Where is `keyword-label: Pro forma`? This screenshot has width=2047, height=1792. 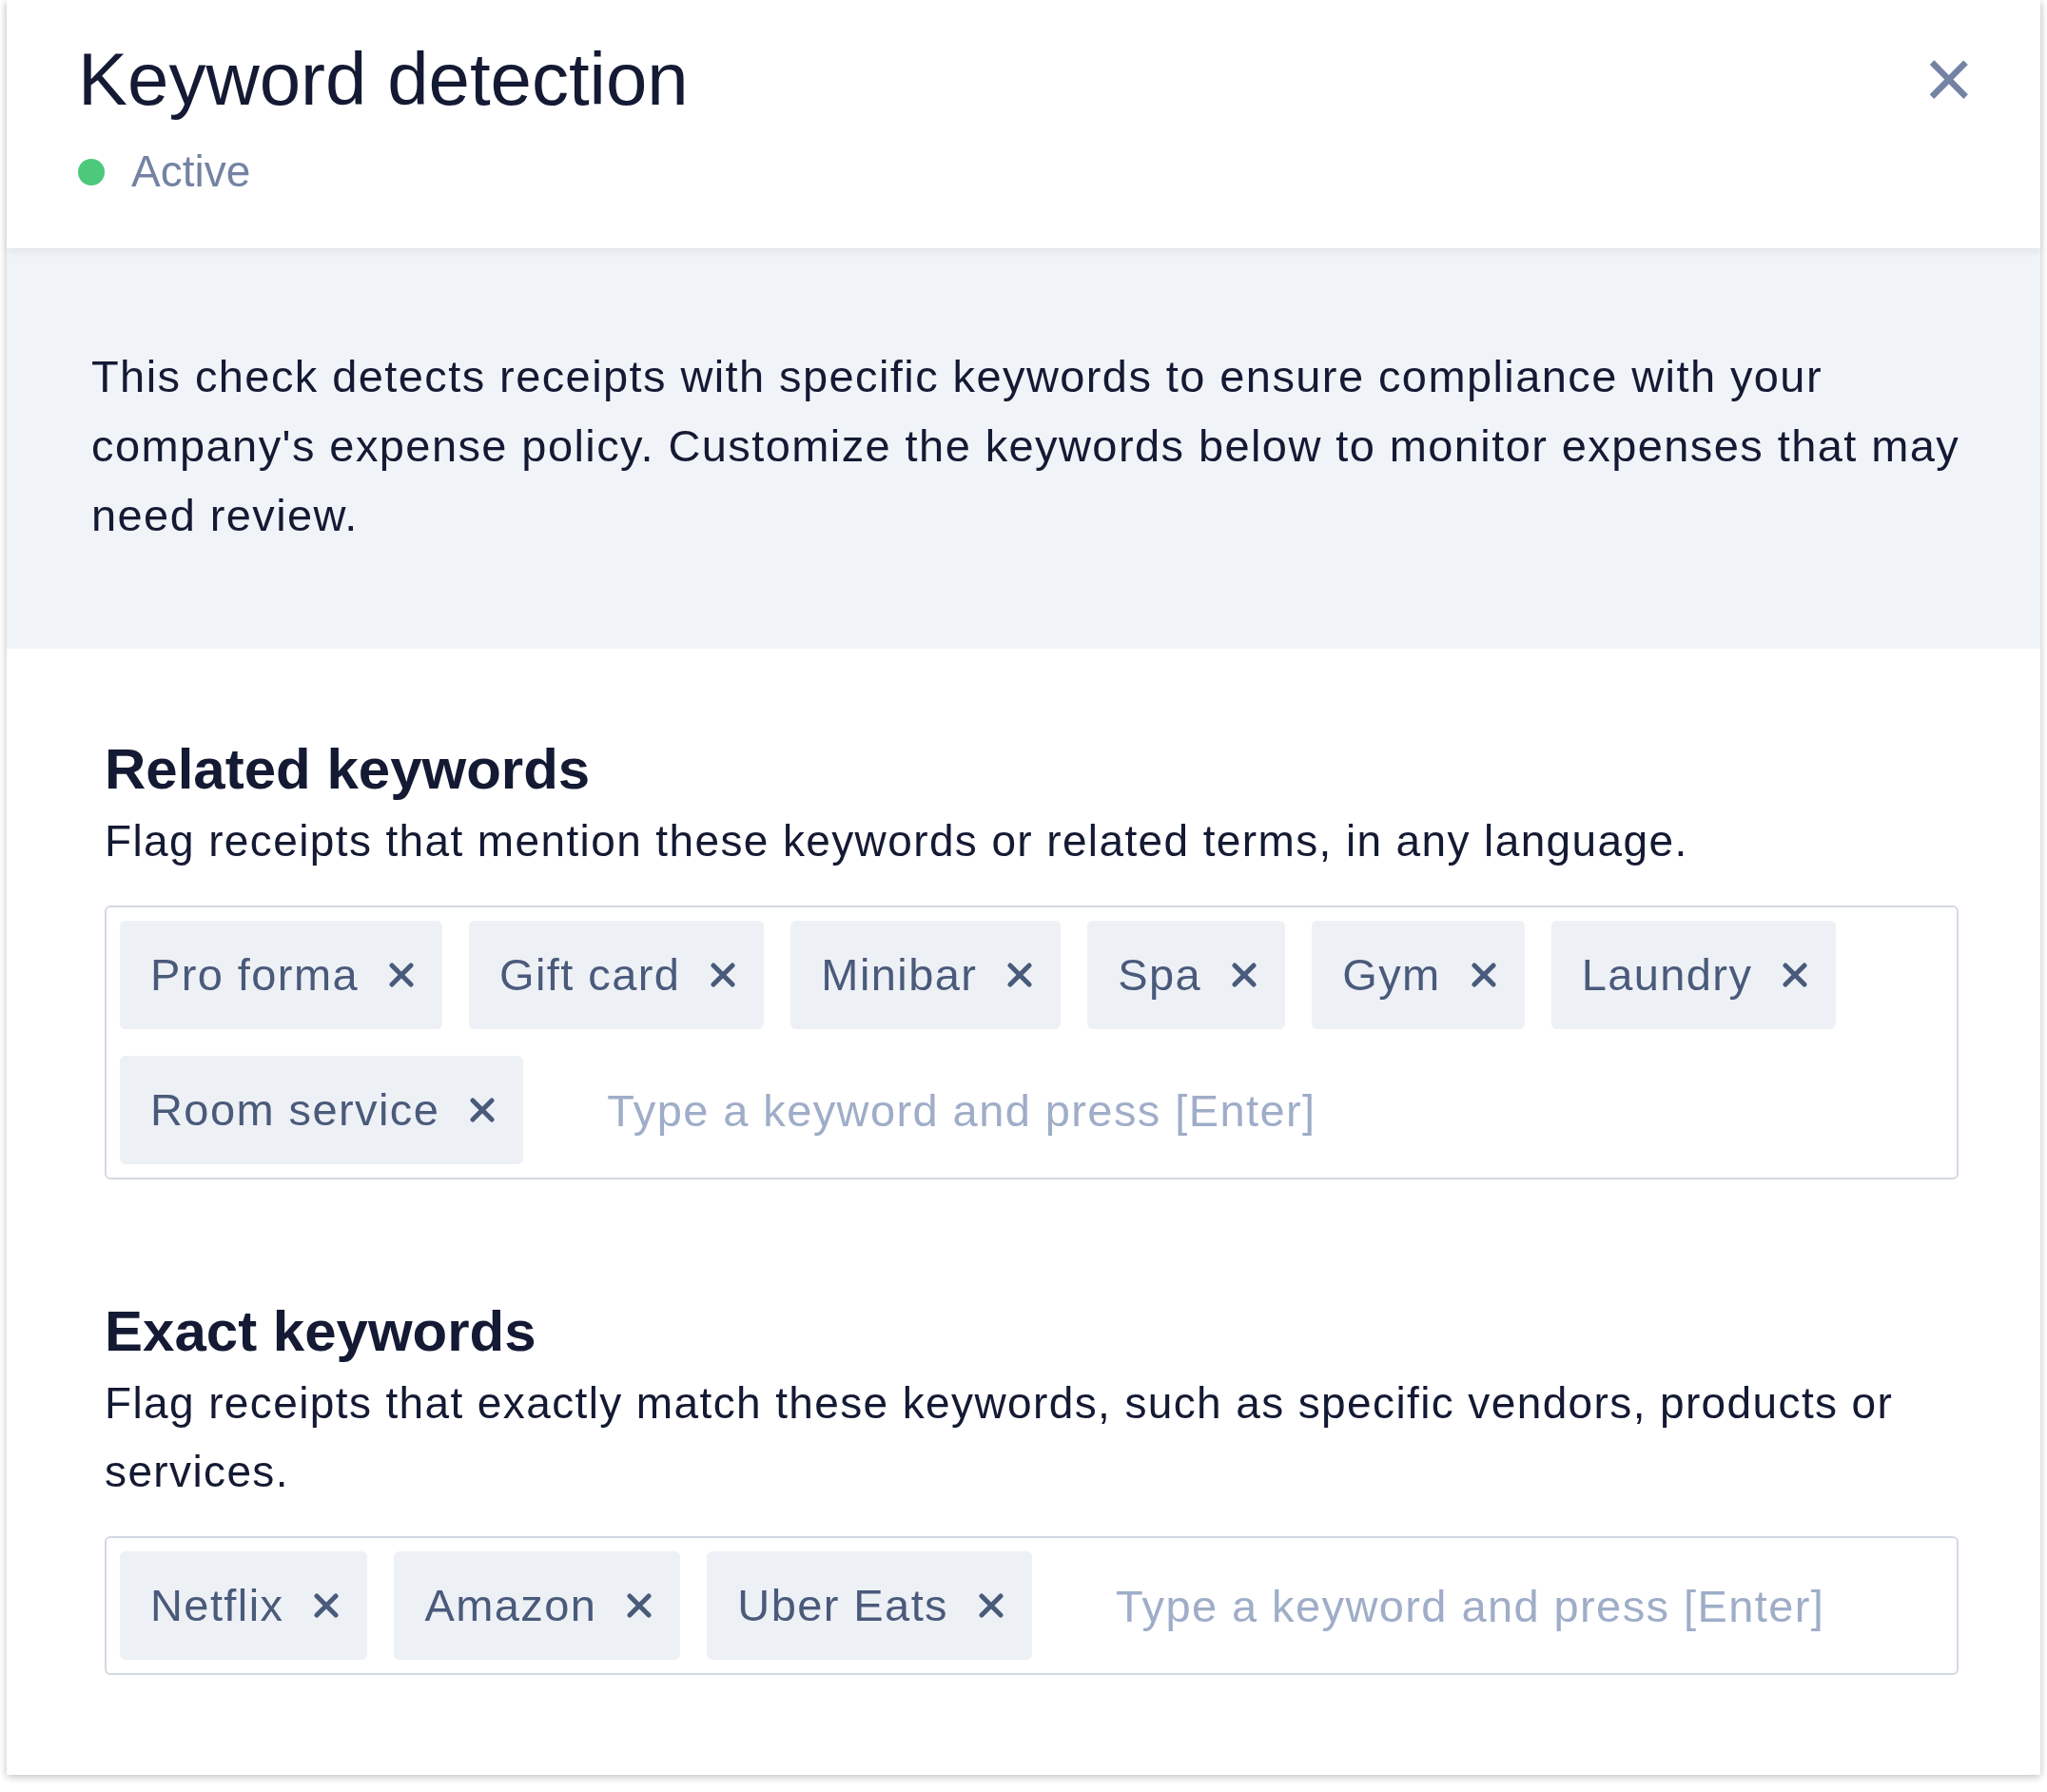
keyword-label: Pro forma is located at coordinates (255, 975).